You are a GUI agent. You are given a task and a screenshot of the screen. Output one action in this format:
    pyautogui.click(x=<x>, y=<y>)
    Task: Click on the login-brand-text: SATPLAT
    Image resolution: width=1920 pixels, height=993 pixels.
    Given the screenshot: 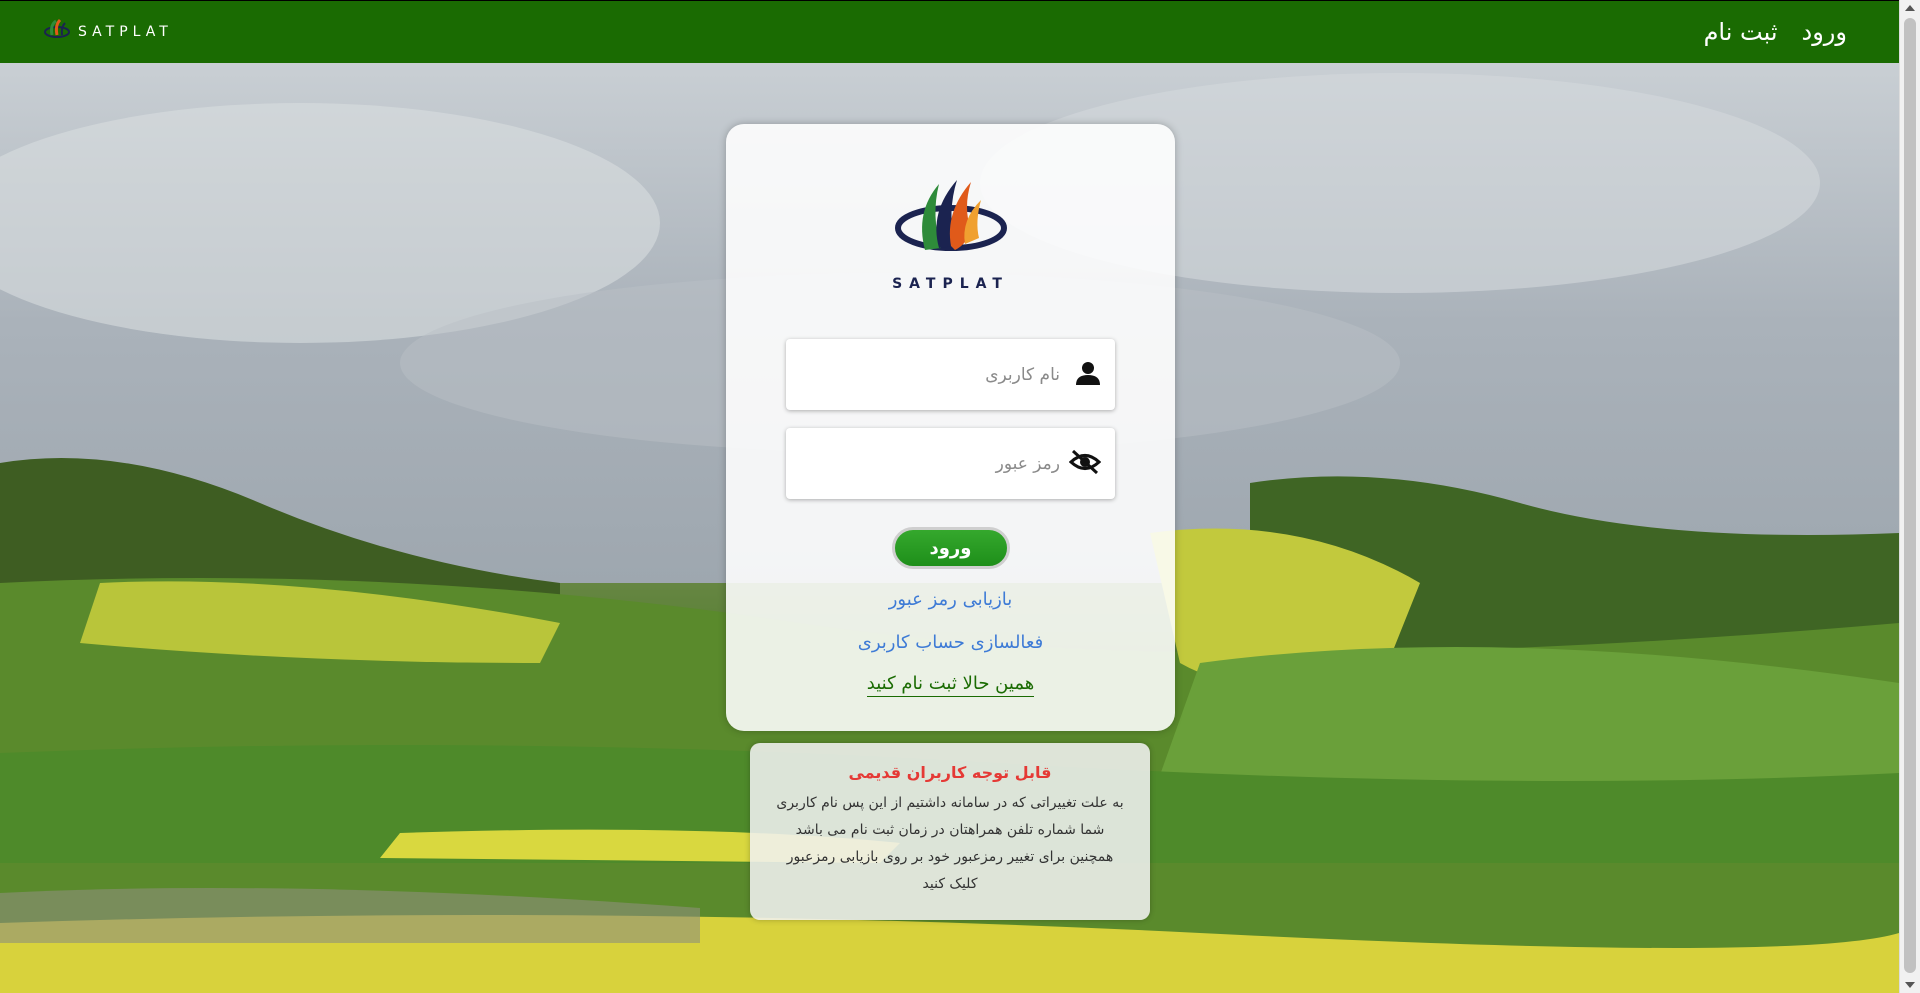 What is the action you would take?
    pyautogui.click(x=950, y=284)
    